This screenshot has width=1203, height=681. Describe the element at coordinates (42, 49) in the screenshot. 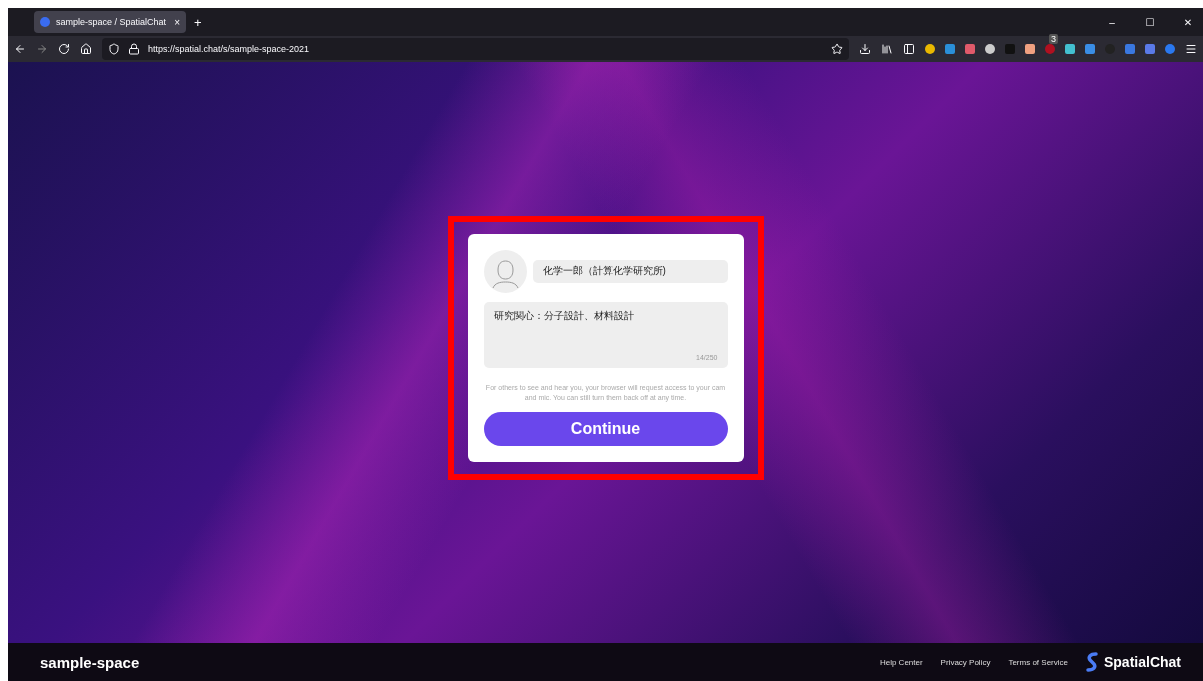

I see `forward-icon` at that location.